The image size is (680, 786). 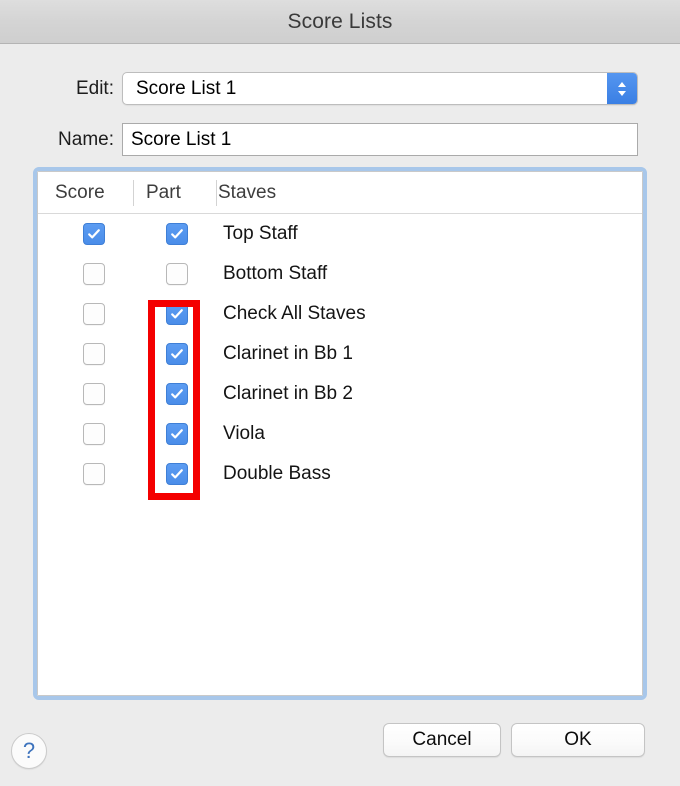 What do you see at coordinates (181, 139) in the screenshot?
I see `name-input-value: Score List 1` at bounding box center [181, 139].